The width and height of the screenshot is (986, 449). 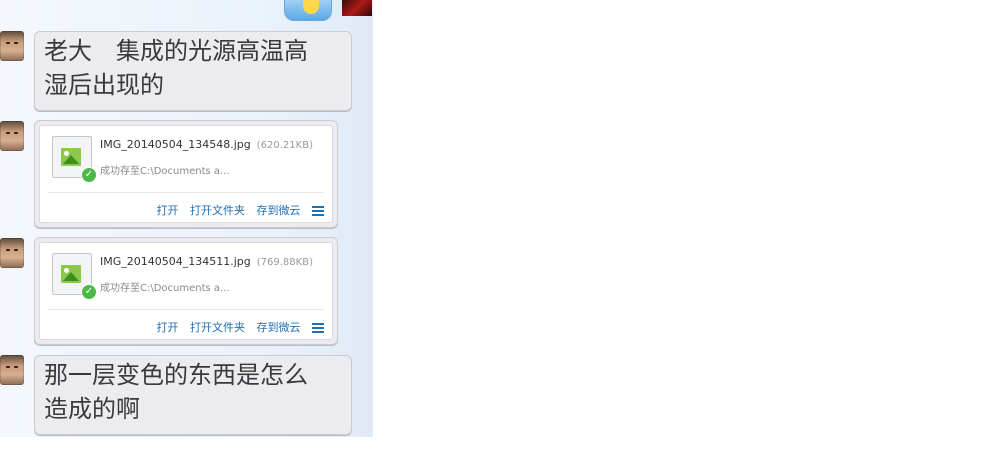 I want to click on message-bubble: 老大 集成的光源高温高 湿后出现的, so click(x=193, y=71).